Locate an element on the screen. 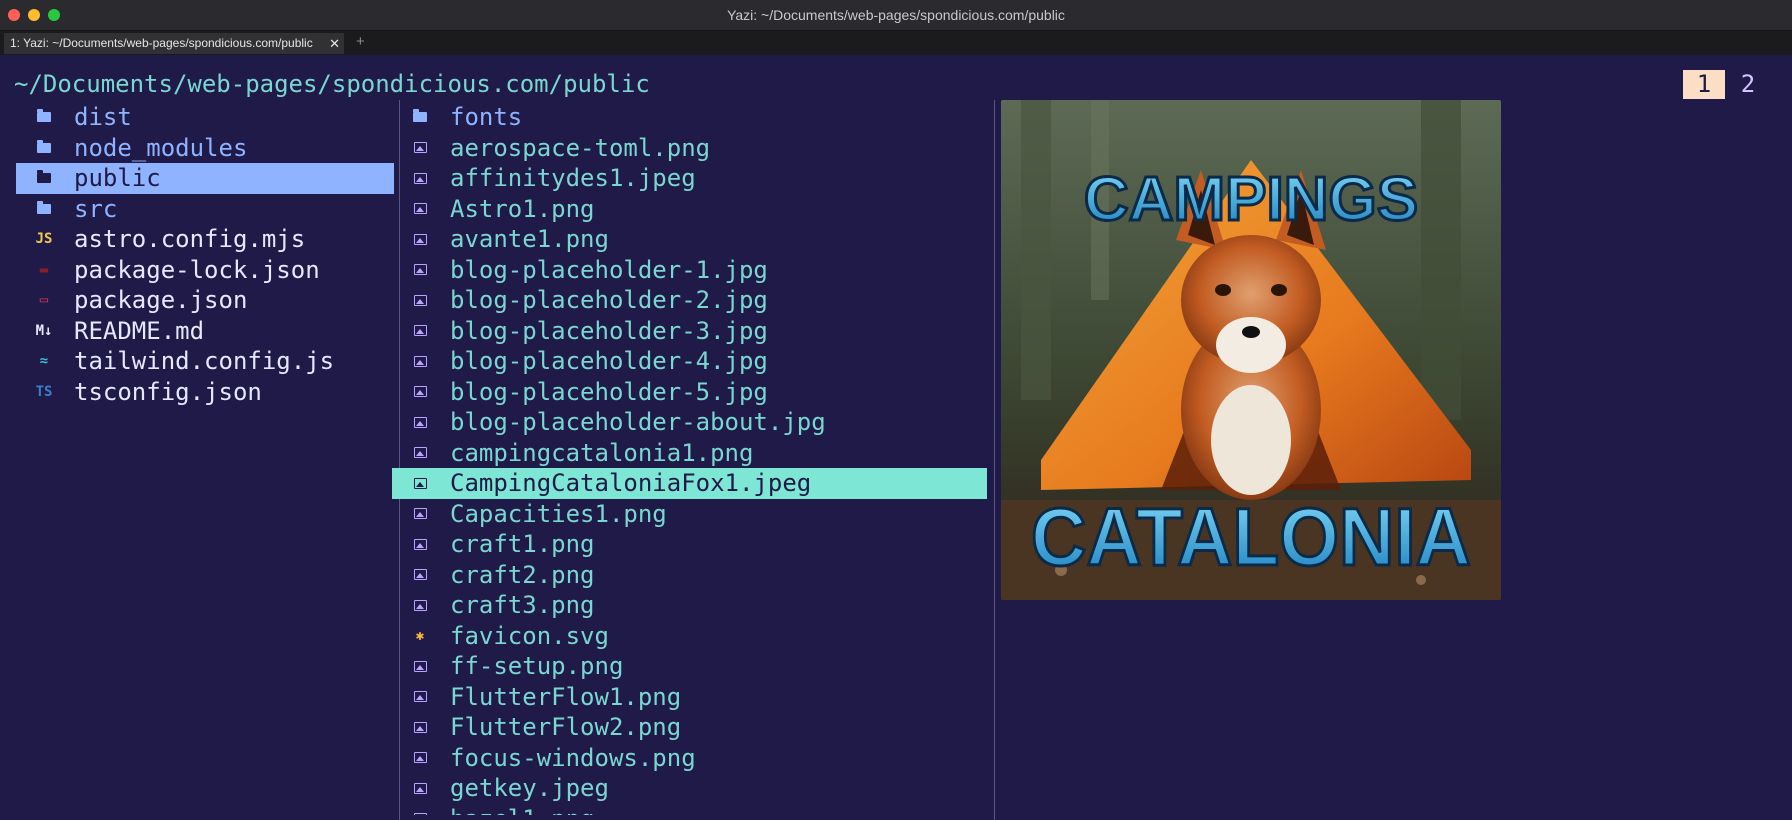  list-item: blog-placeholder-5.jpg is located at coordinates (689, 392).